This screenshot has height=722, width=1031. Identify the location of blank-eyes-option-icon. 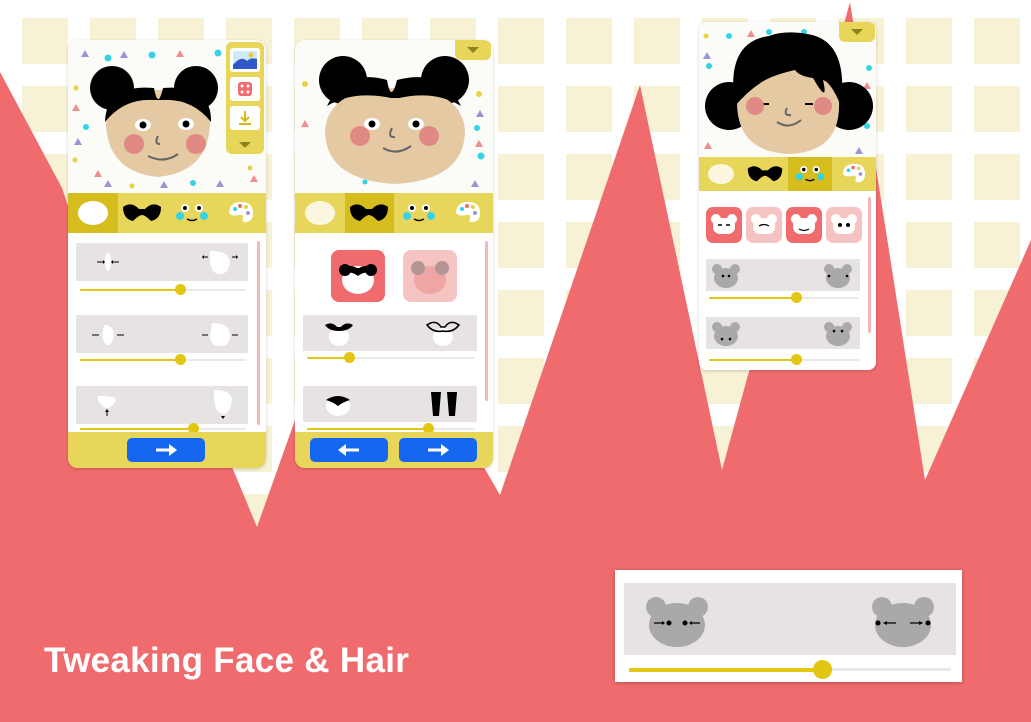
(844, 224).